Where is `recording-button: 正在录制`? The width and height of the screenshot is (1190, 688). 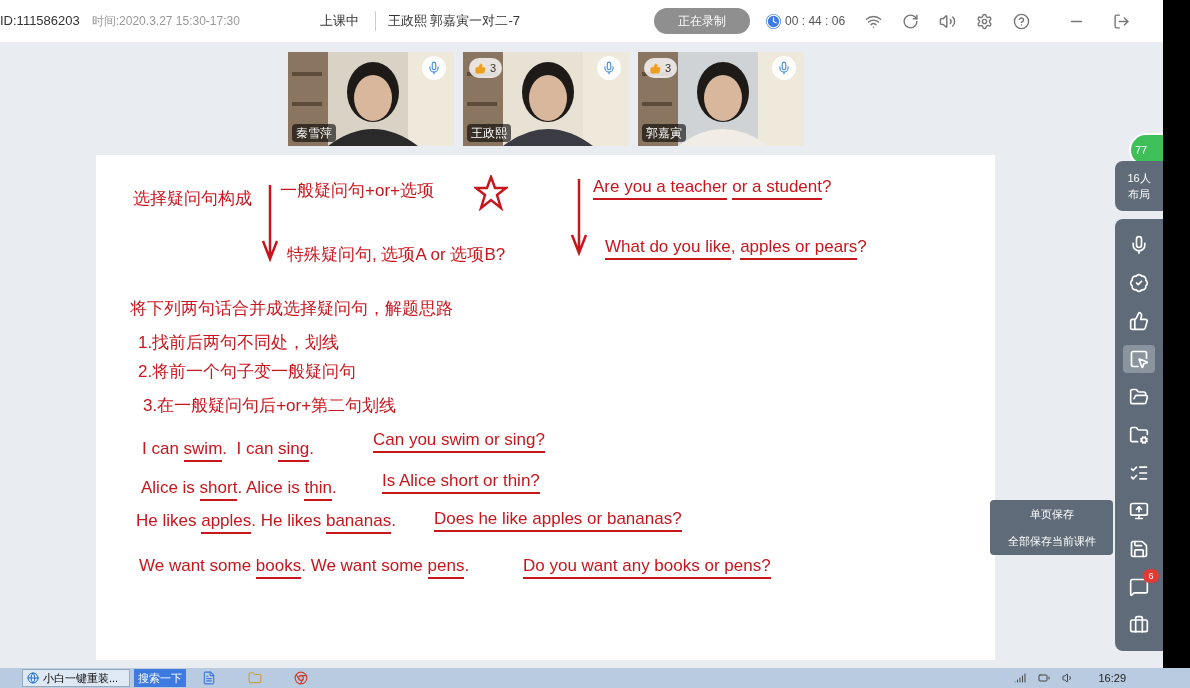
recording-button: 正在录制 is located at coordinates (702, 21).